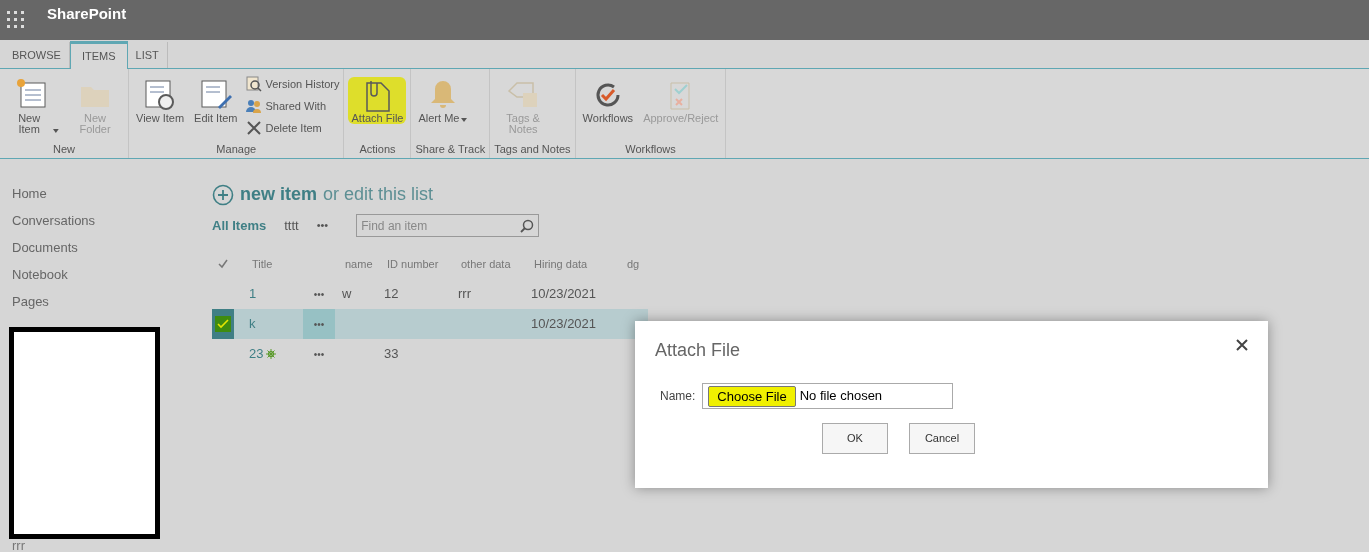 The image size is (1369, 552). What do you see at coordinates (33, 106) in the screenshot?
I see `ribbon-button: New Item` at bounding box center [33, 106].